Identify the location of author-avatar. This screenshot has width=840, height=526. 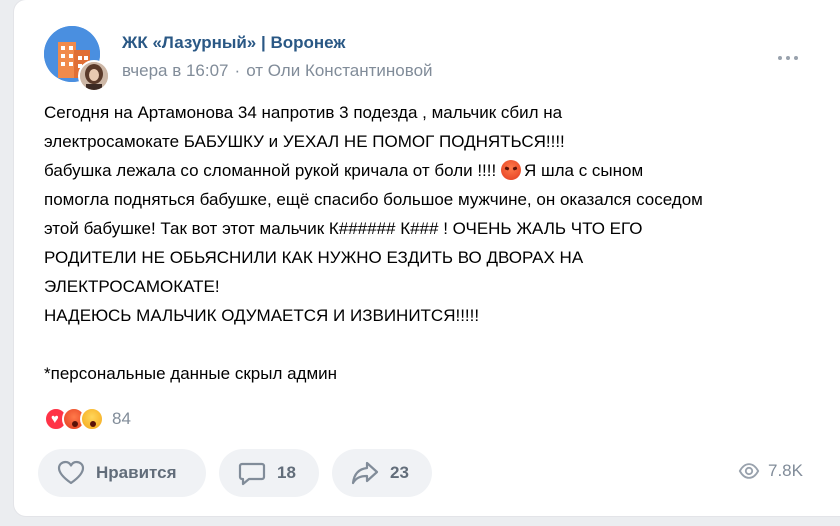
(94, 76).